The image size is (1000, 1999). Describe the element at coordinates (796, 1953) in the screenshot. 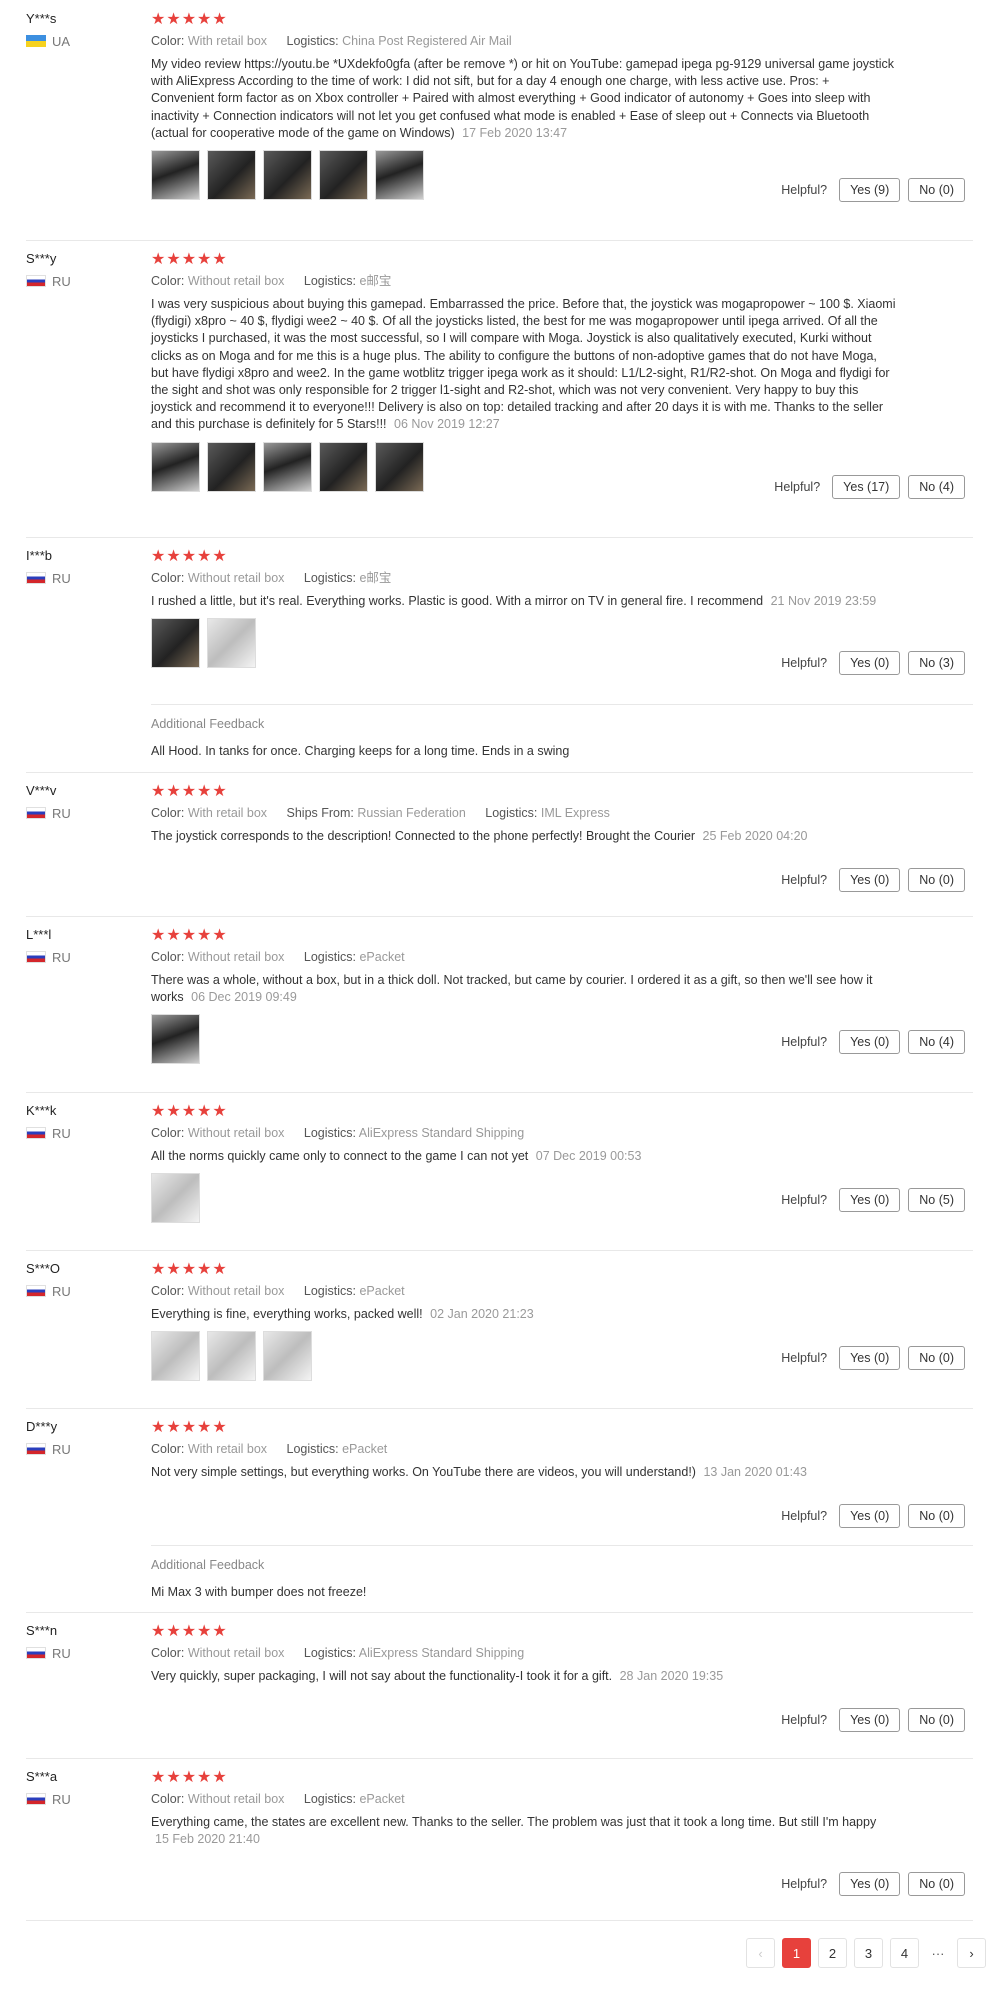

I see `page-button-1: 1` at that location.